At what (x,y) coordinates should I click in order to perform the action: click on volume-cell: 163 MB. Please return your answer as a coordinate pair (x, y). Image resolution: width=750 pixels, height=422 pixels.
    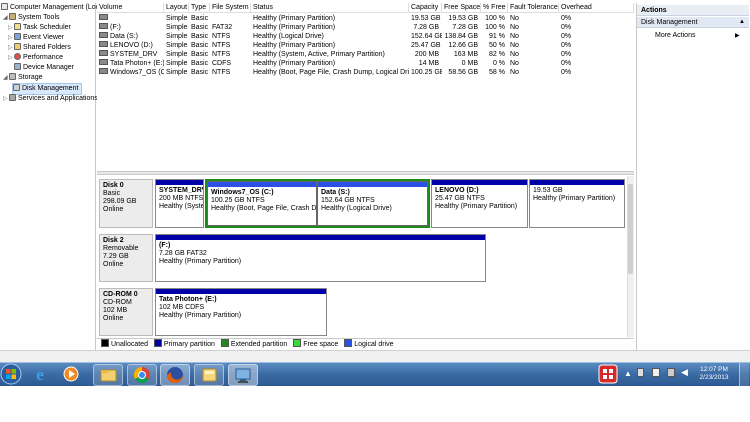
    Looking at the image, I should click on (461, 54).